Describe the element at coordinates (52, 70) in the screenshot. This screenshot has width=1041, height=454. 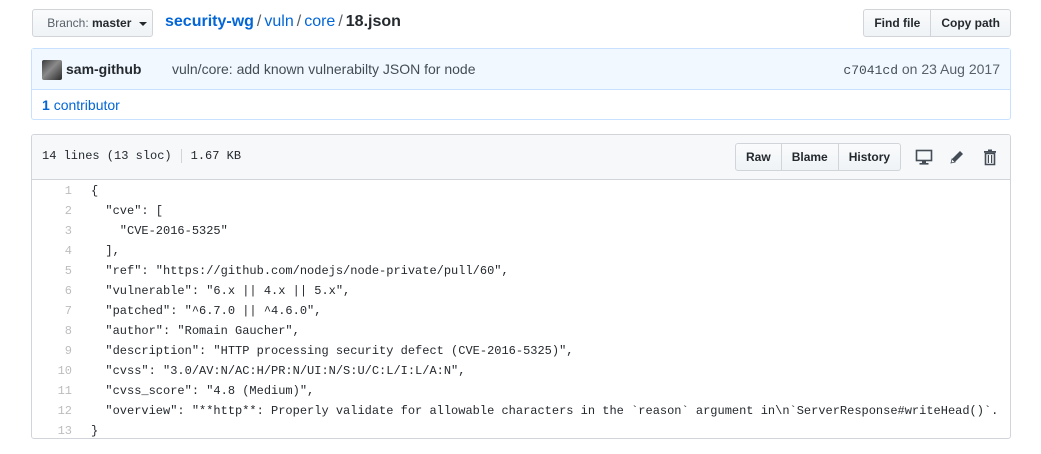
I see `avatar` at that location.